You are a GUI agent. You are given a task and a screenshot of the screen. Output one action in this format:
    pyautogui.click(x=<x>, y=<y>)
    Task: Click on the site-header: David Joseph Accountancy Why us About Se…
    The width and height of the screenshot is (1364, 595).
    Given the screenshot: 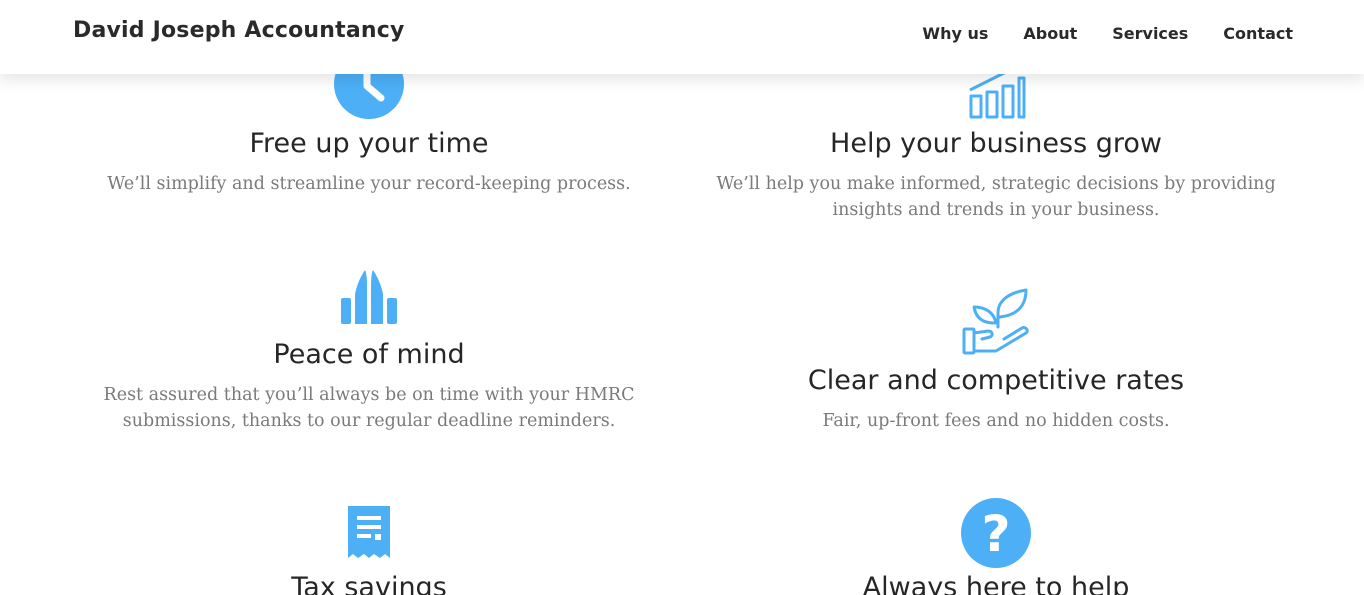 What is the action you would take?
    pyautogui.click(x=682, y=37)
    